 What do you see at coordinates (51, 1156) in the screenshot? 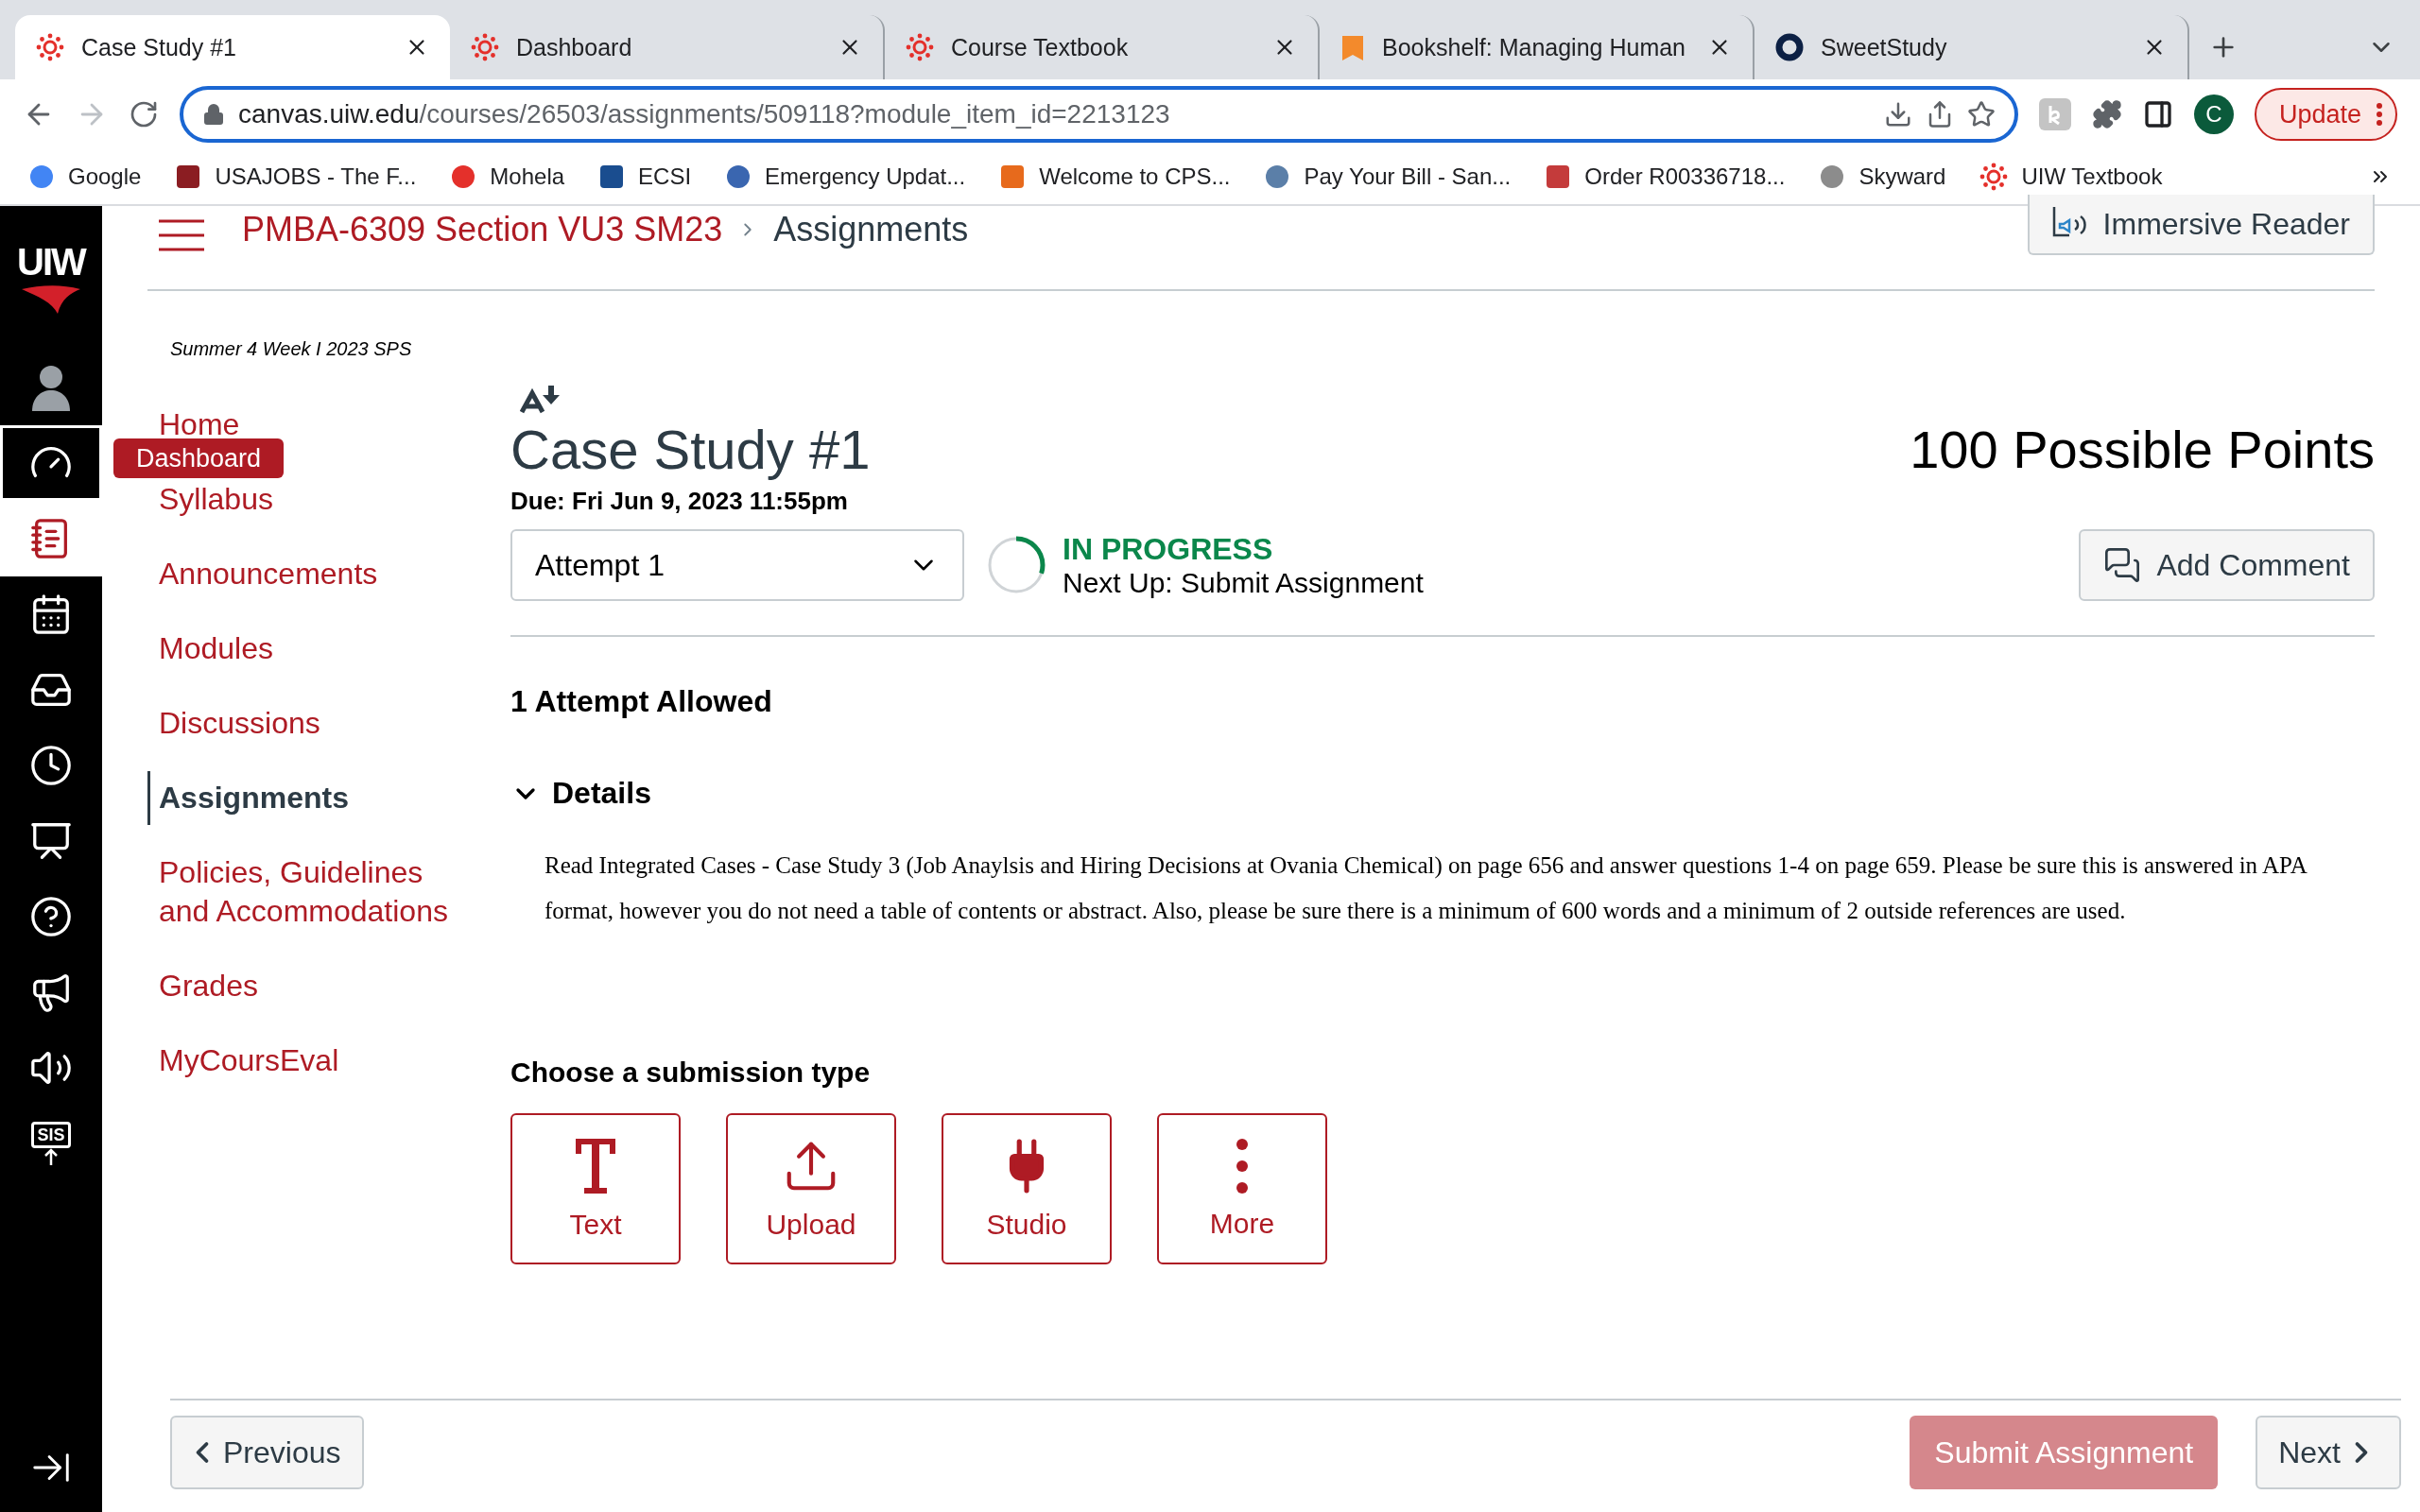
I see `up-arrow-icon` at bounding box center [51, 1156].